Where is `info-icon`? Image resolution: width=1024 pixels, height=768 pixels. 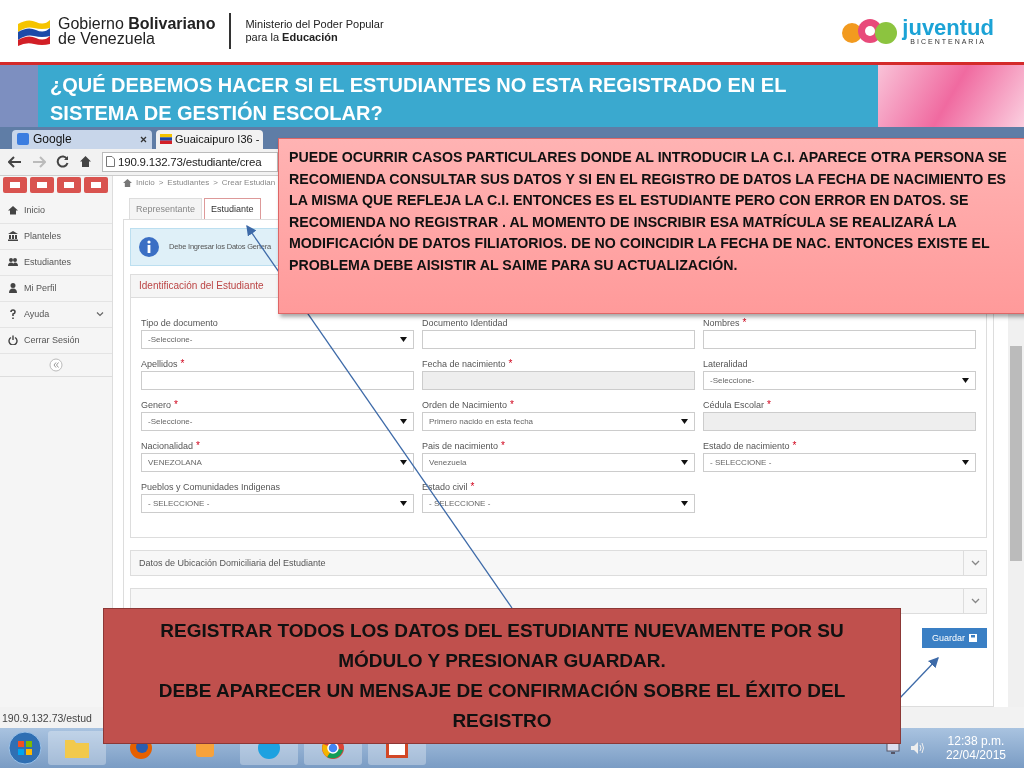
info-icon is located at coordinates (149, 246).